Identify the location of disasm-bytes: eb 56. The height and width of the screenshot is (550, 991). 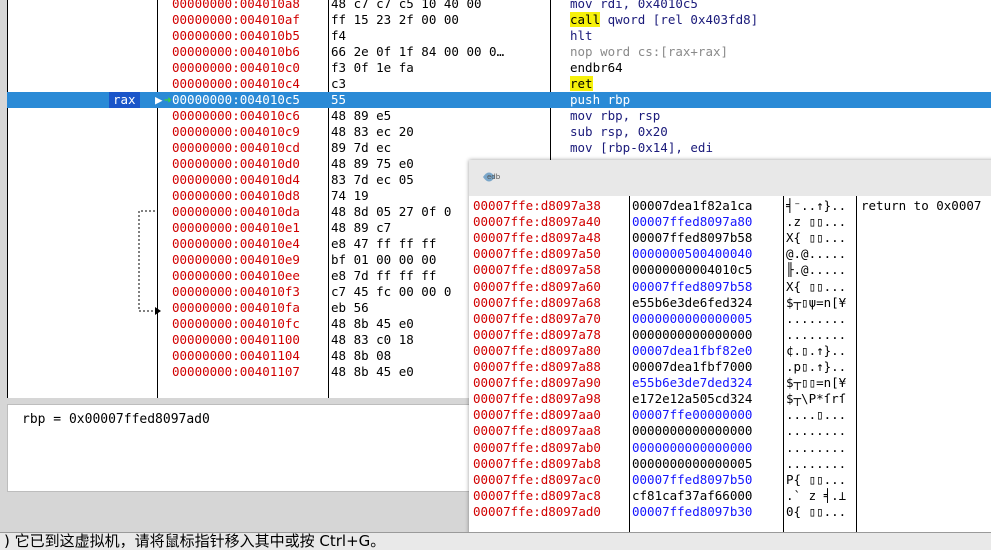
(350, 307).